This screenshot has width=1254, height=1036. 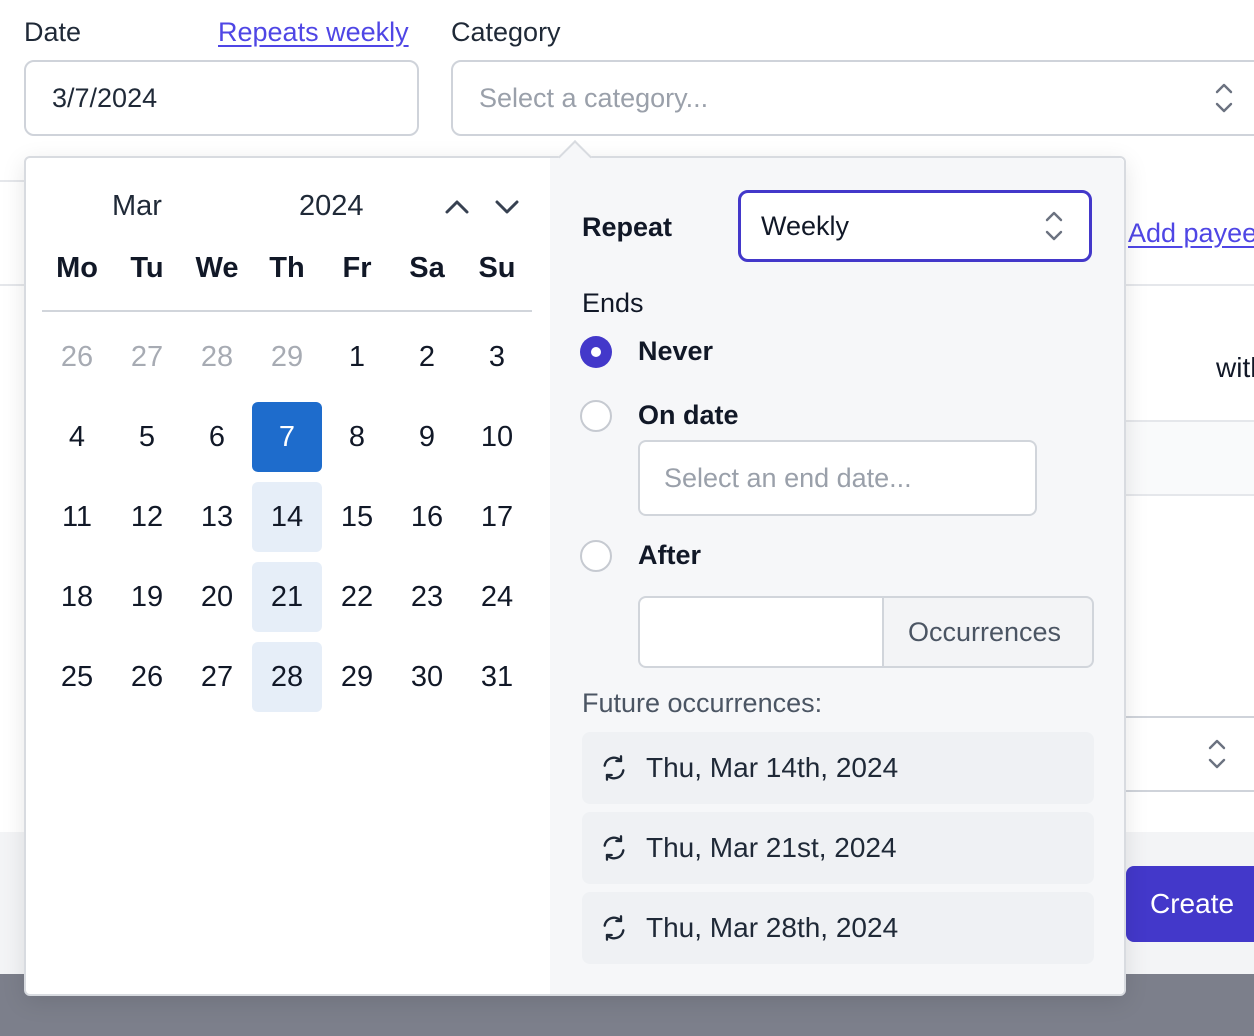 I want to click on calendar-day: 11, so click(x=77, y=517).